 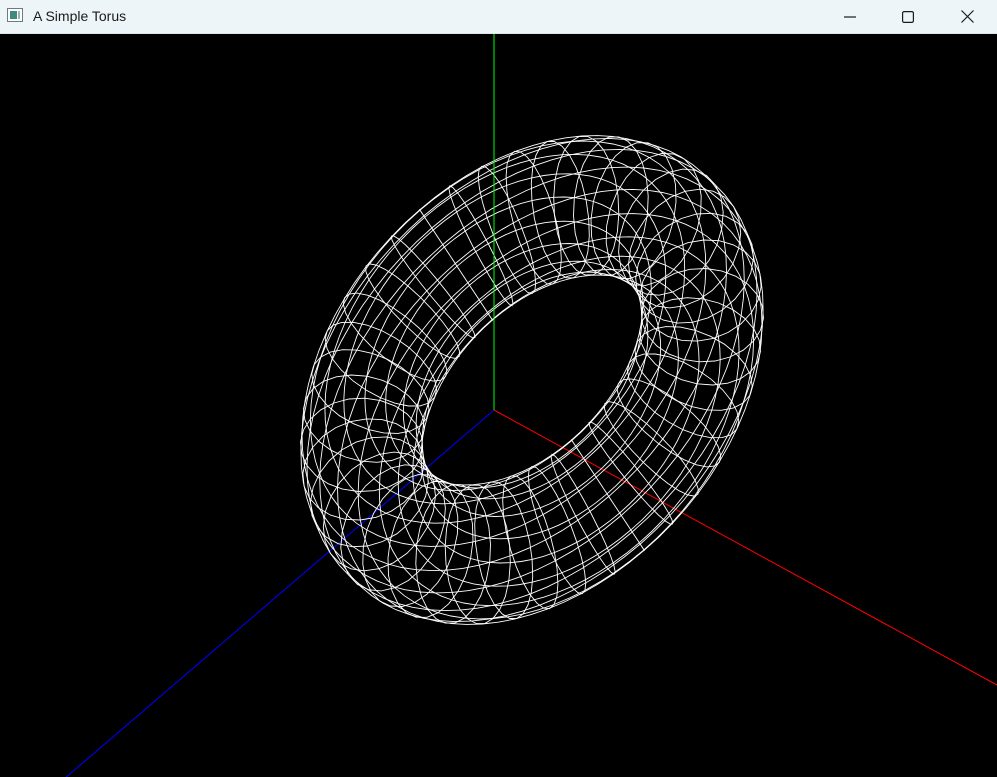 I want to click on maximize-icon, so click(x=908, y=16).